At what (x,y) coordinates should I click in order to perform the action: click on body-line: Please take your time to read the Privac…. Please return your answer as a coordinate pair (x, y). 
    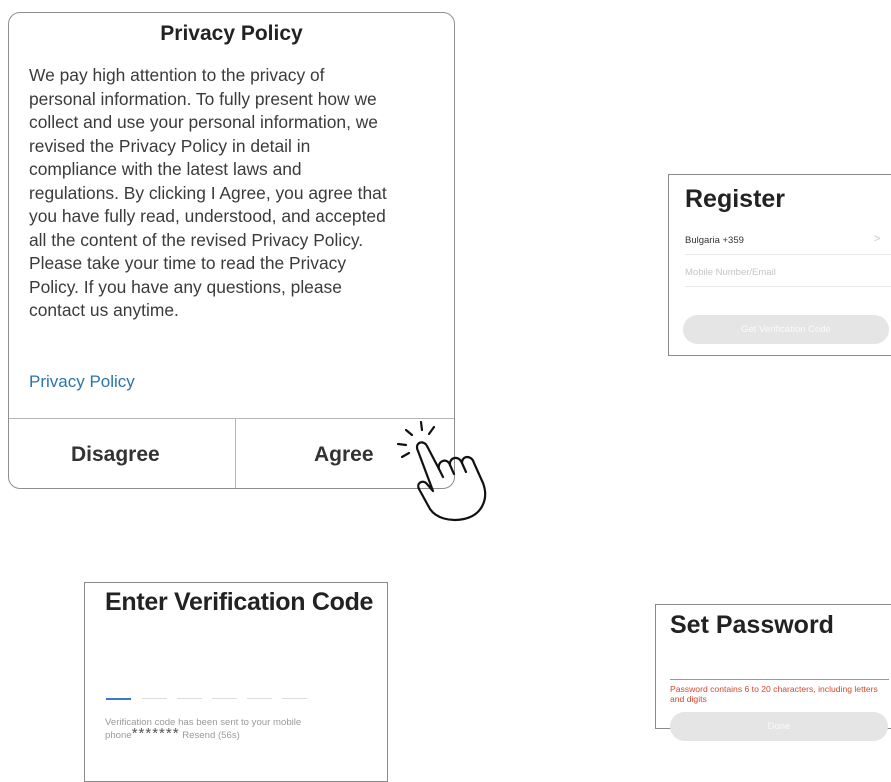
    Looking at the image, I should click on (188, 263).